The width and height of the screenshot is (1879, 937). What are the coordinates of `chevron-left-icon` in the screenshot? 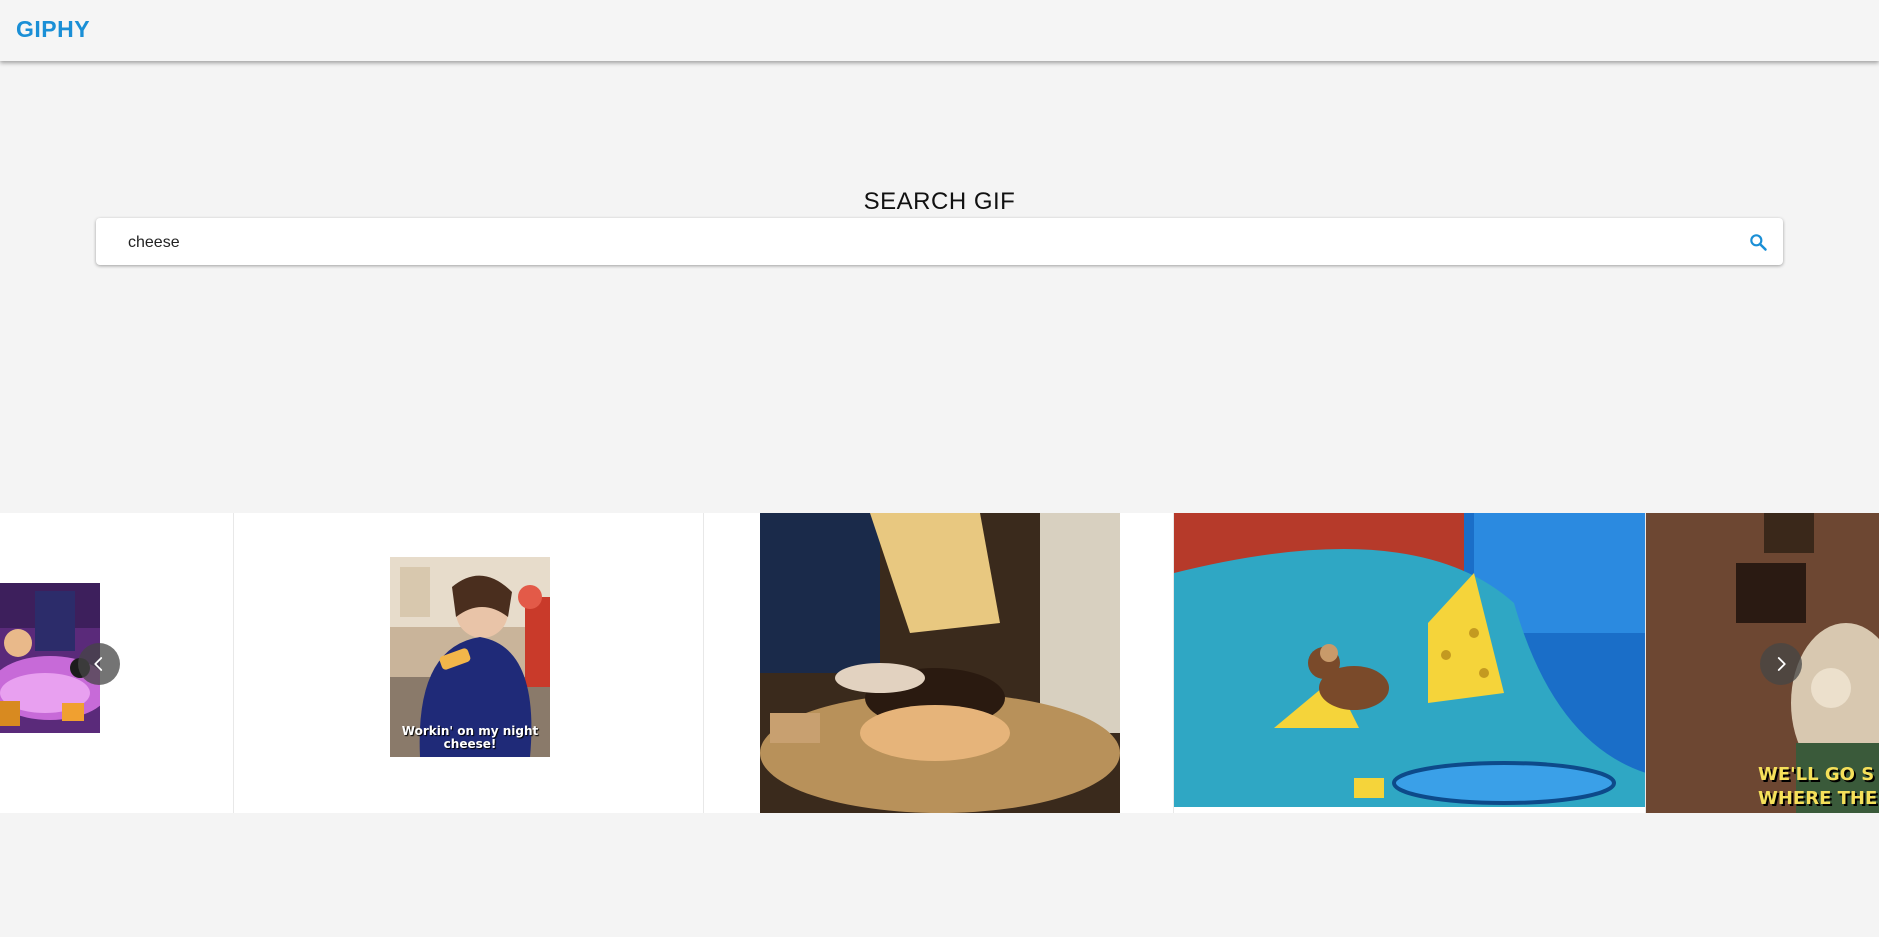 It's located at (98, 664).